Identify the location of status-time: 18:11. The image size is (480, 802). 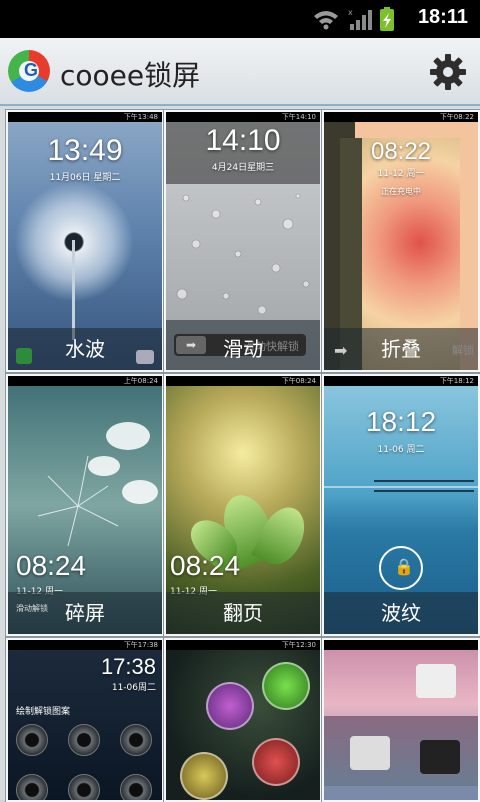
(442, 17).